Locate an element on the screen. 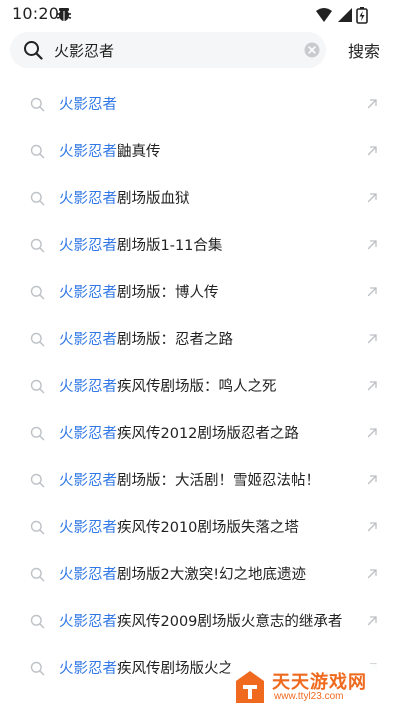  status-time: 10:20 is located at coordinates (36, 13).